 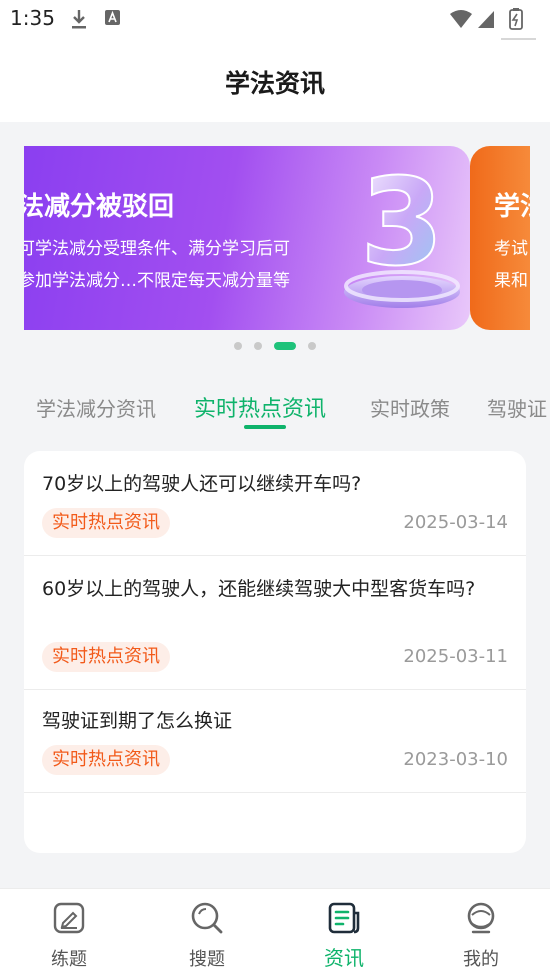 I want to click on signal-battery-icons, so click(x=486, y=19).